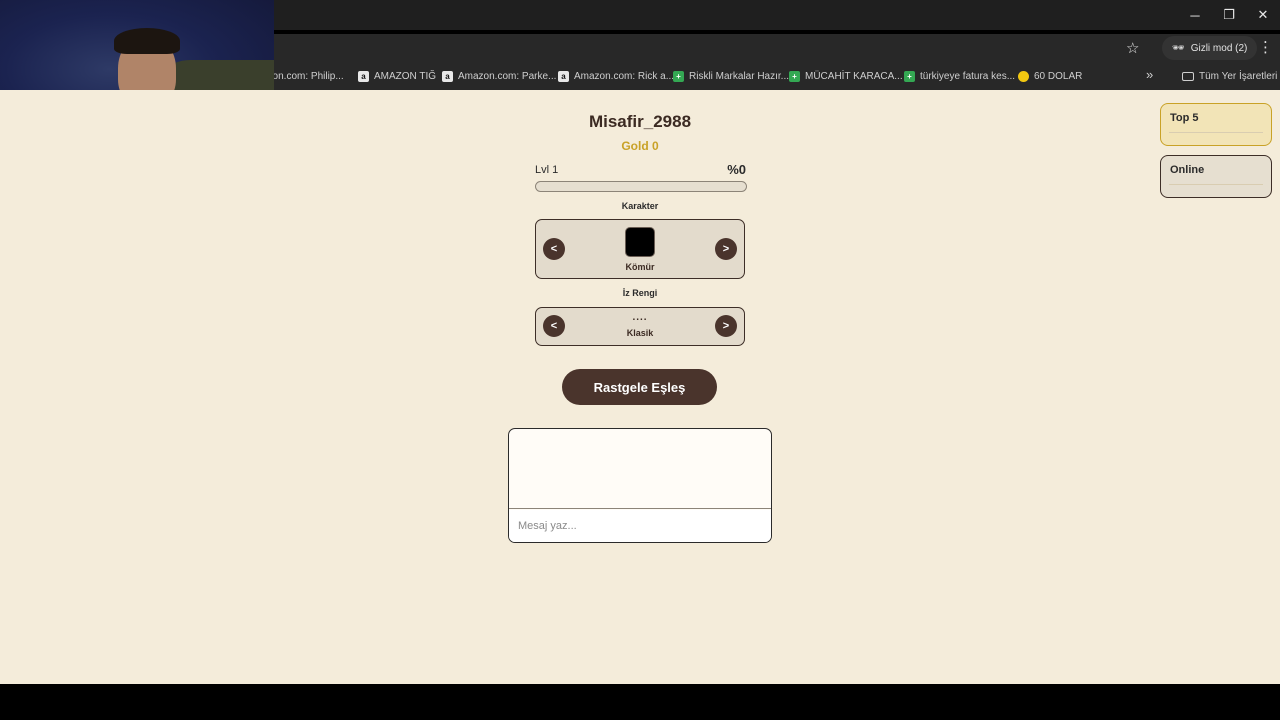  I want to click on character-prev-button: <, so click(554, 249).